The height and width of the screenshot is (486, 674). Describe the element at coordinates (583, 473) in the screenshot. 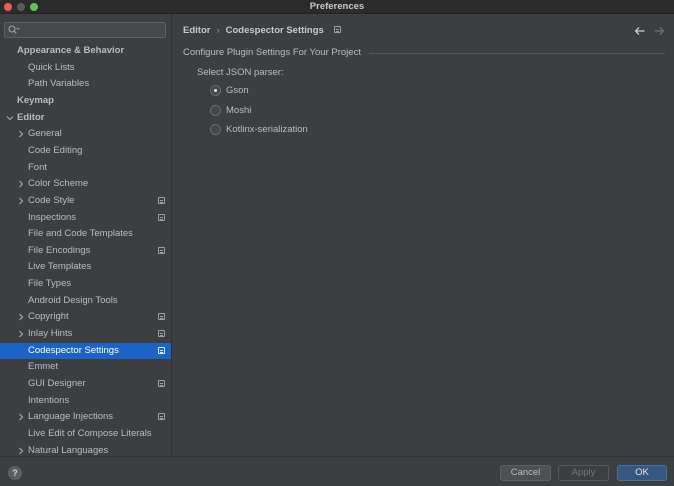

I see `apply-button: Apply` at that location.